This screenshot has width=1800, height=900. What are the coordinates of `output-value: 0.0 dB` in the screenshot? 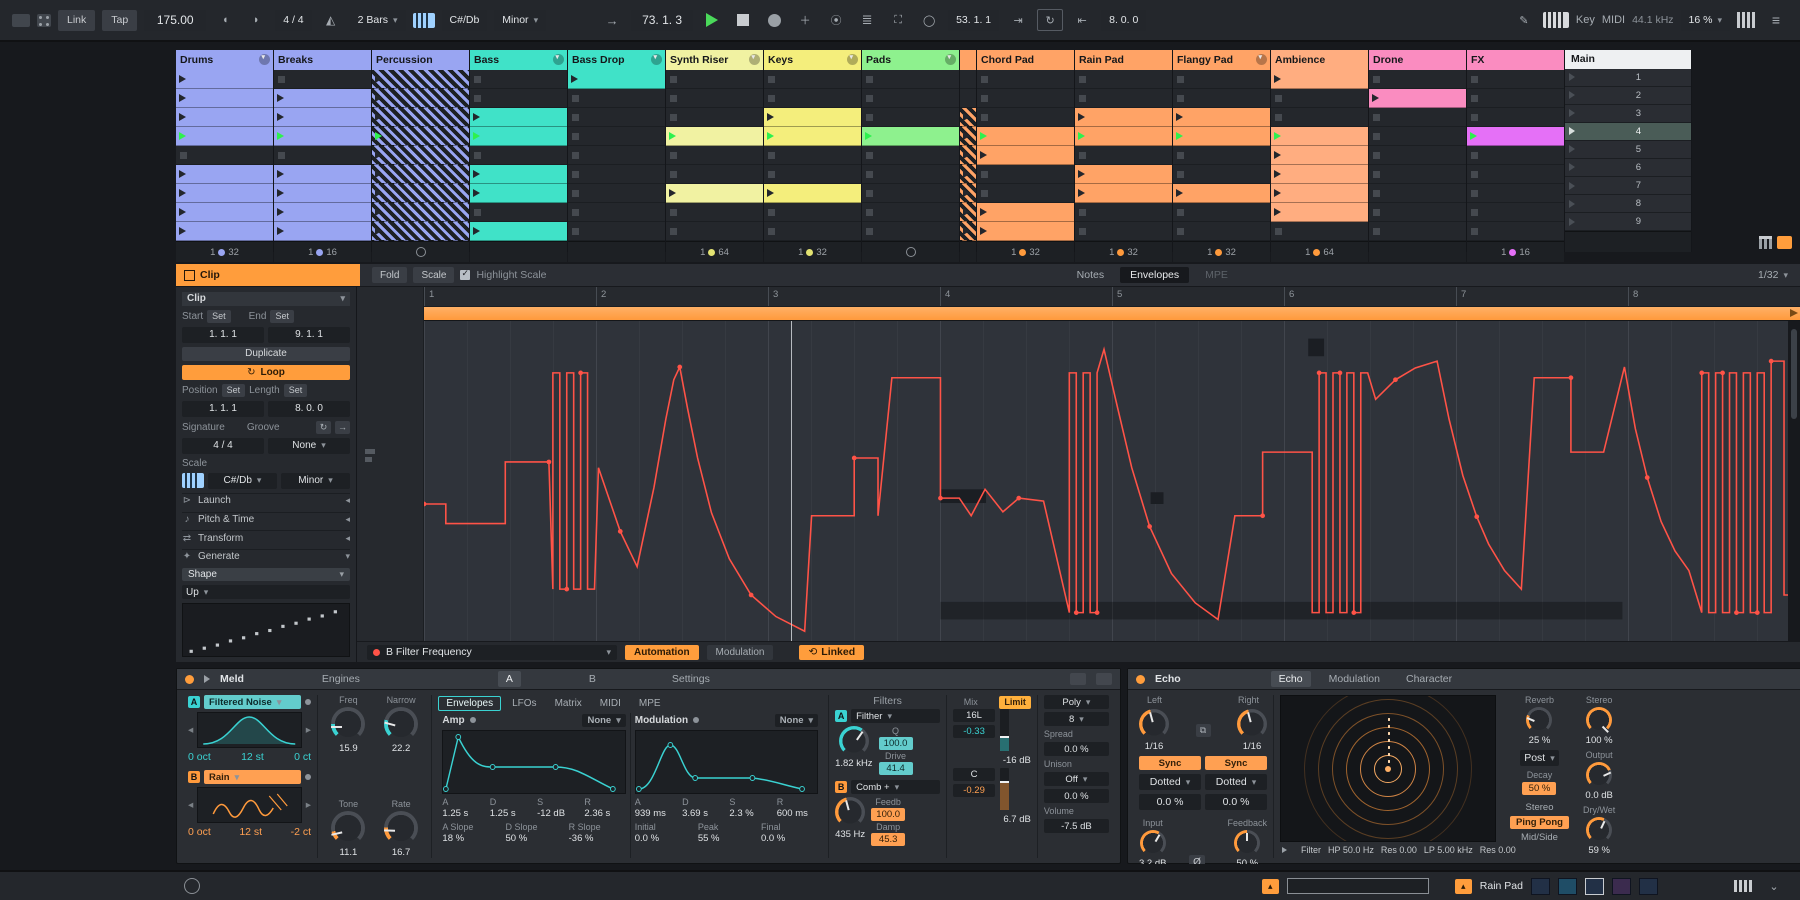 It's located at (1598, 795).